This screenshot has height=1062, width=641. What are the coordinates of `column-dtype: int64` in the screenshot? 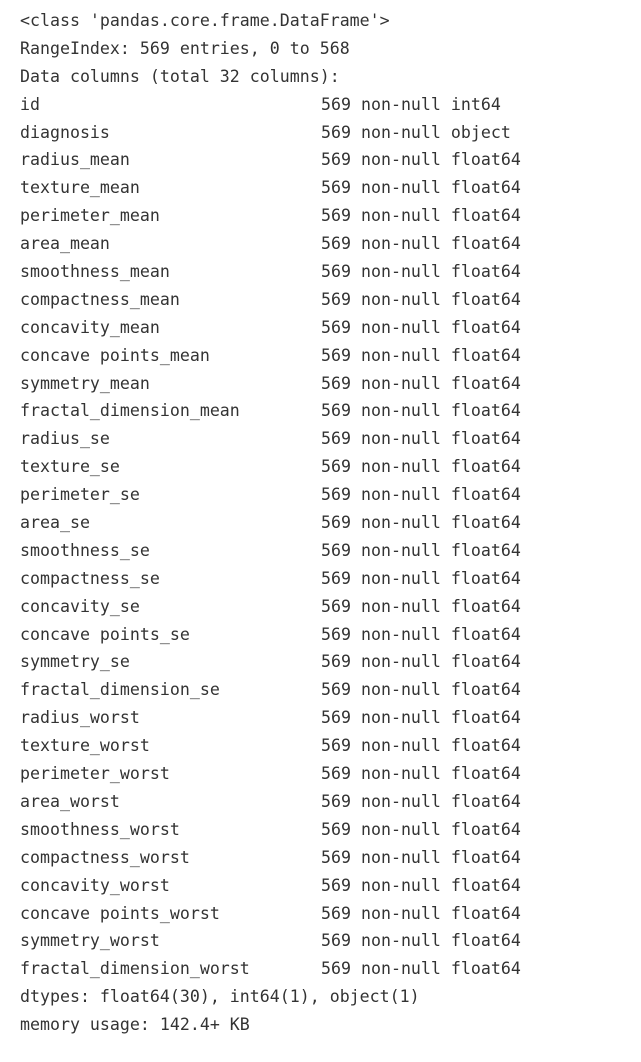 It's located at (475, 104).